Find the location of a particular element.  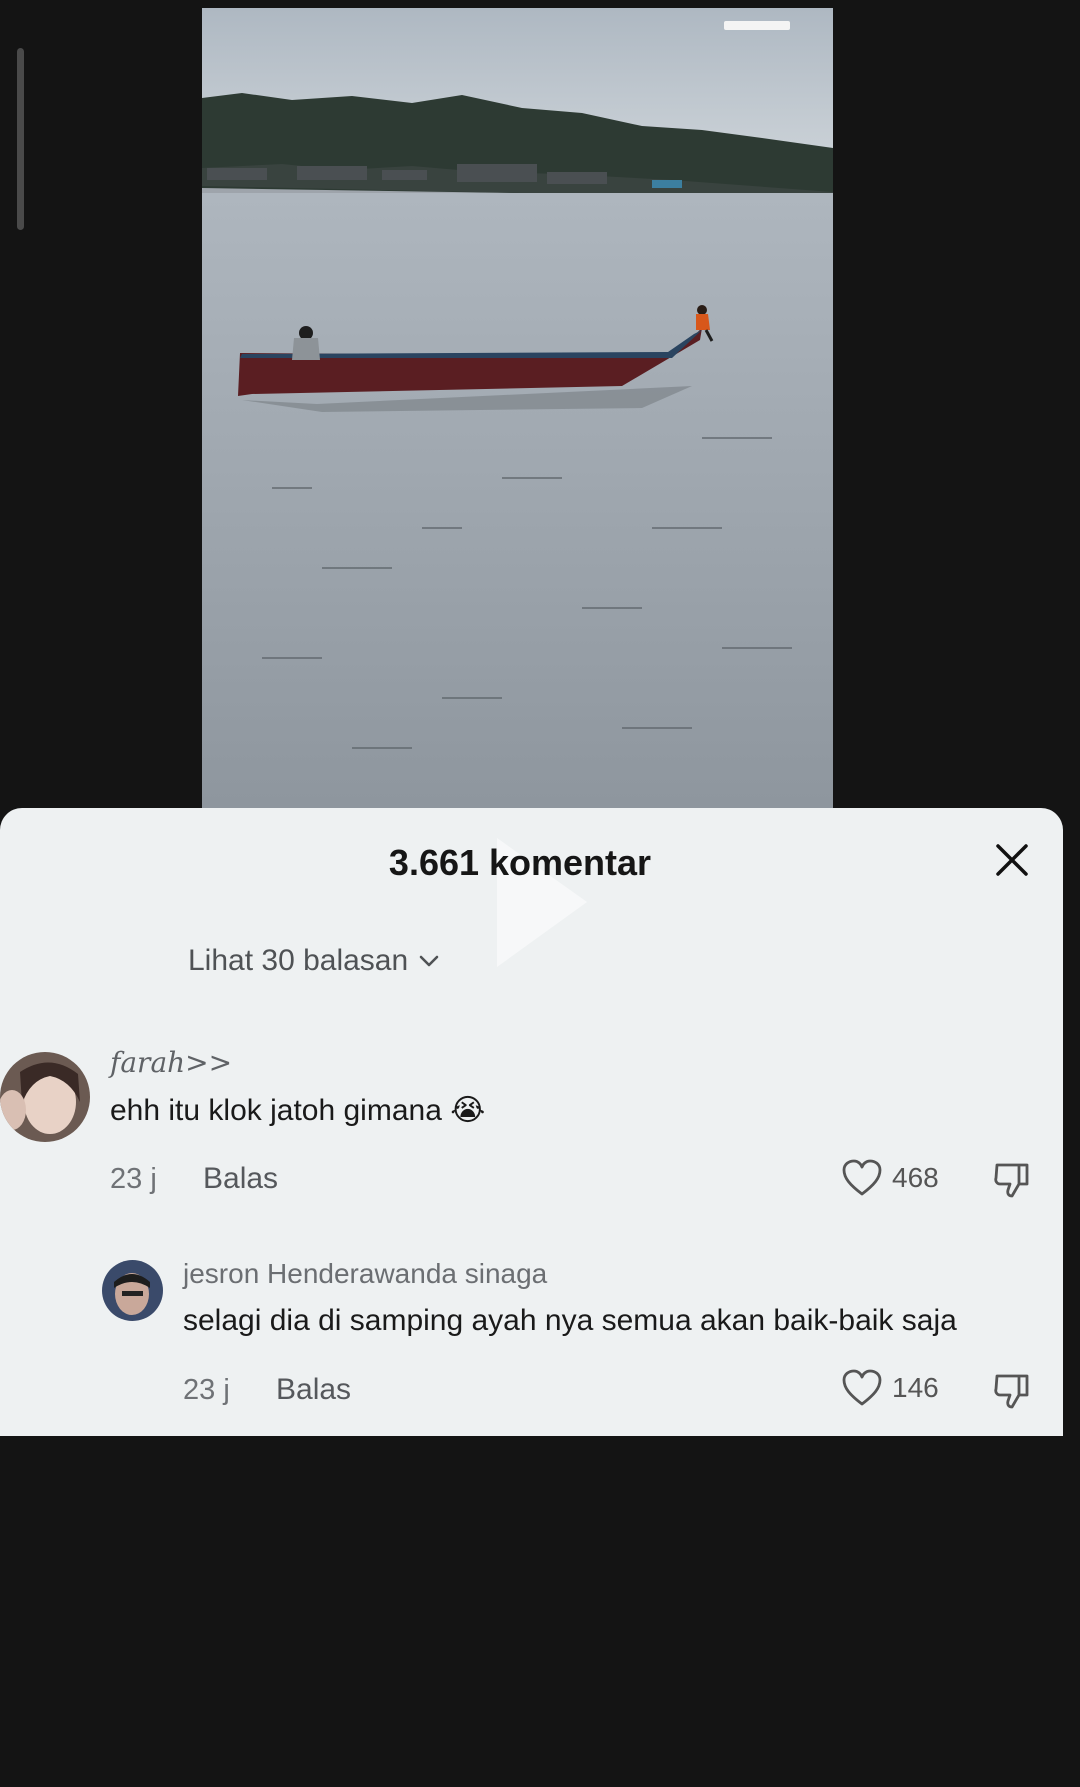

comment-text: ehh itu klok jatoh gimana 😭 is located at coordinates (298, 1110).